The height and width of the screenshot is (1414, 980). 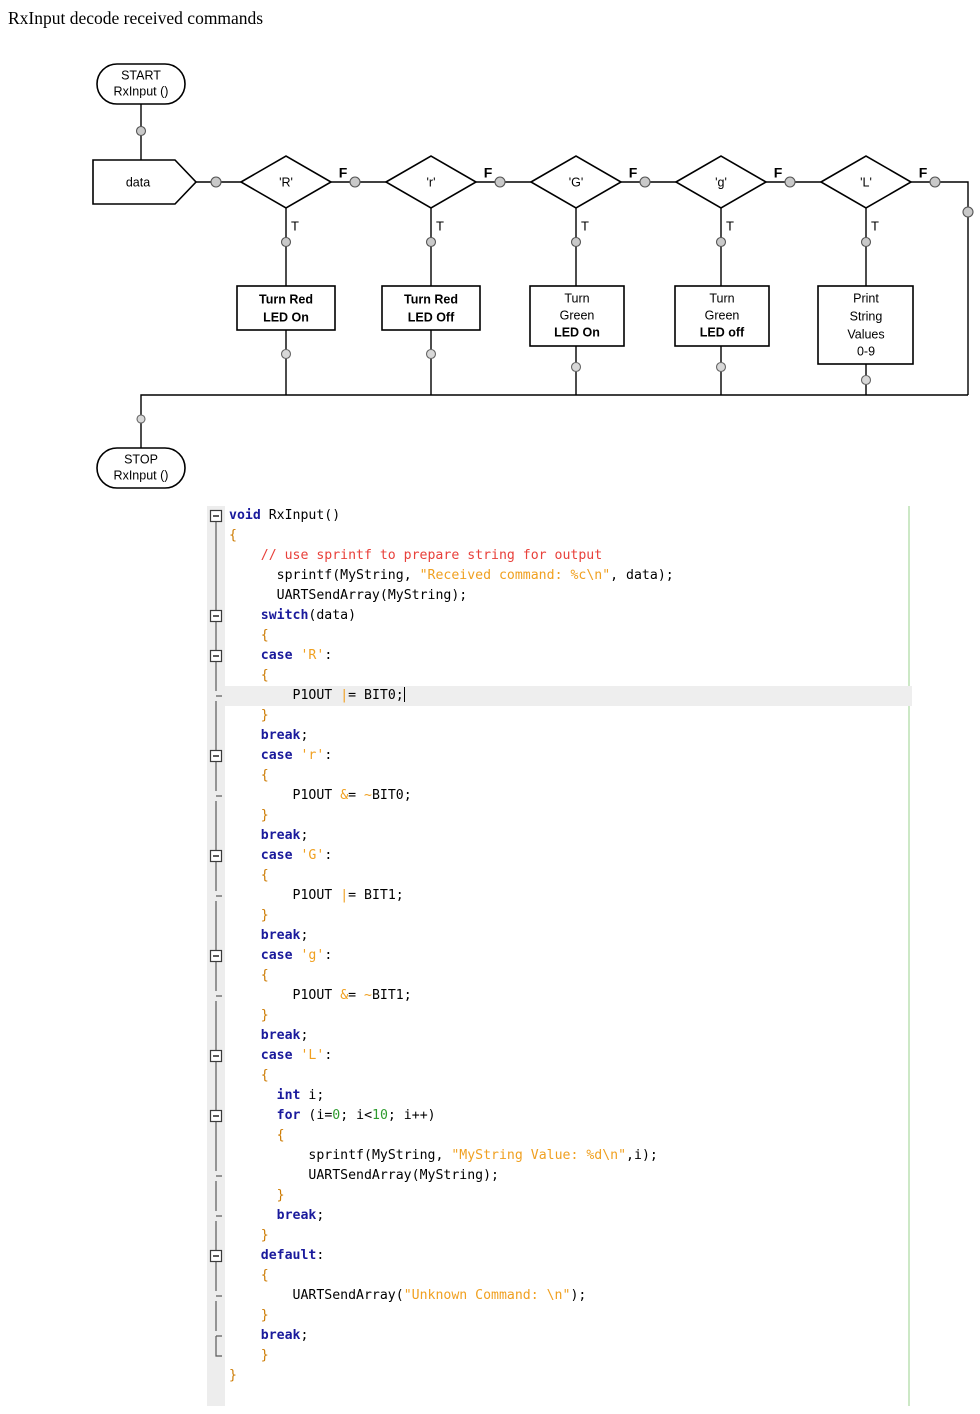 I want to click on process-line-2: Green, so click(x=577, y=315).